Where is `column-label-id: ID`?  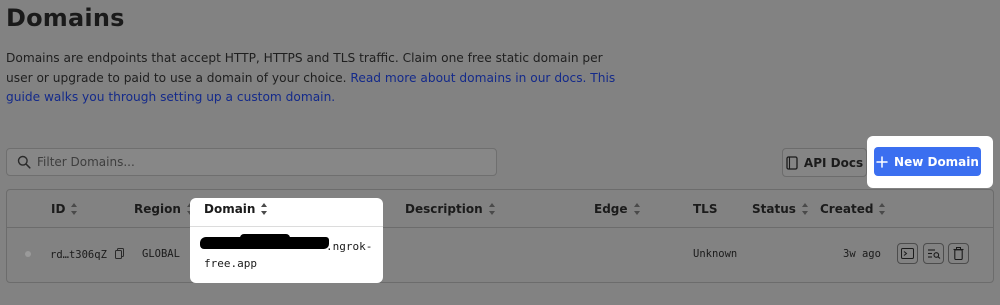
column-label-id: ID is located at coordinates (58, 209).